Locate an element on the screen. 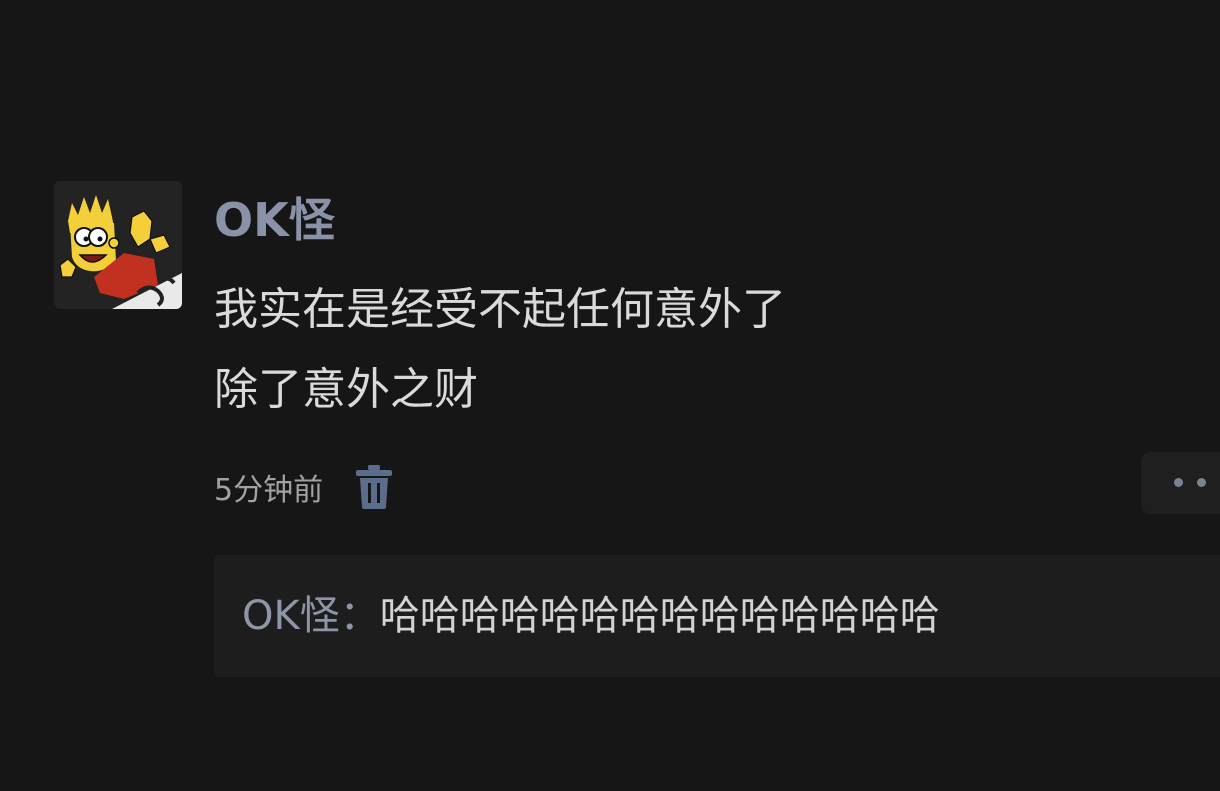 This screenshot has height=791, width=1220. more-options-button is located at coordinates (1180, 483).